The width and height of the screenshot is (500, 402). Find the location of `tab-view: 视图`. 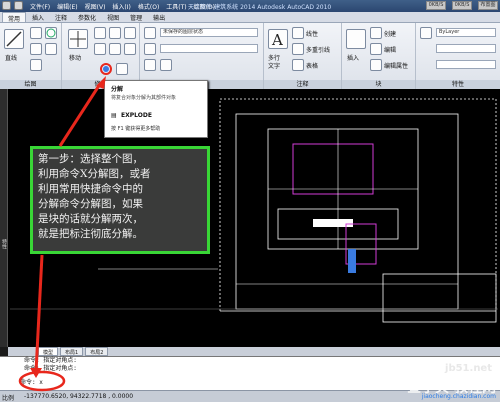

tab-view: 视图 is located at coordinates (113, 17).